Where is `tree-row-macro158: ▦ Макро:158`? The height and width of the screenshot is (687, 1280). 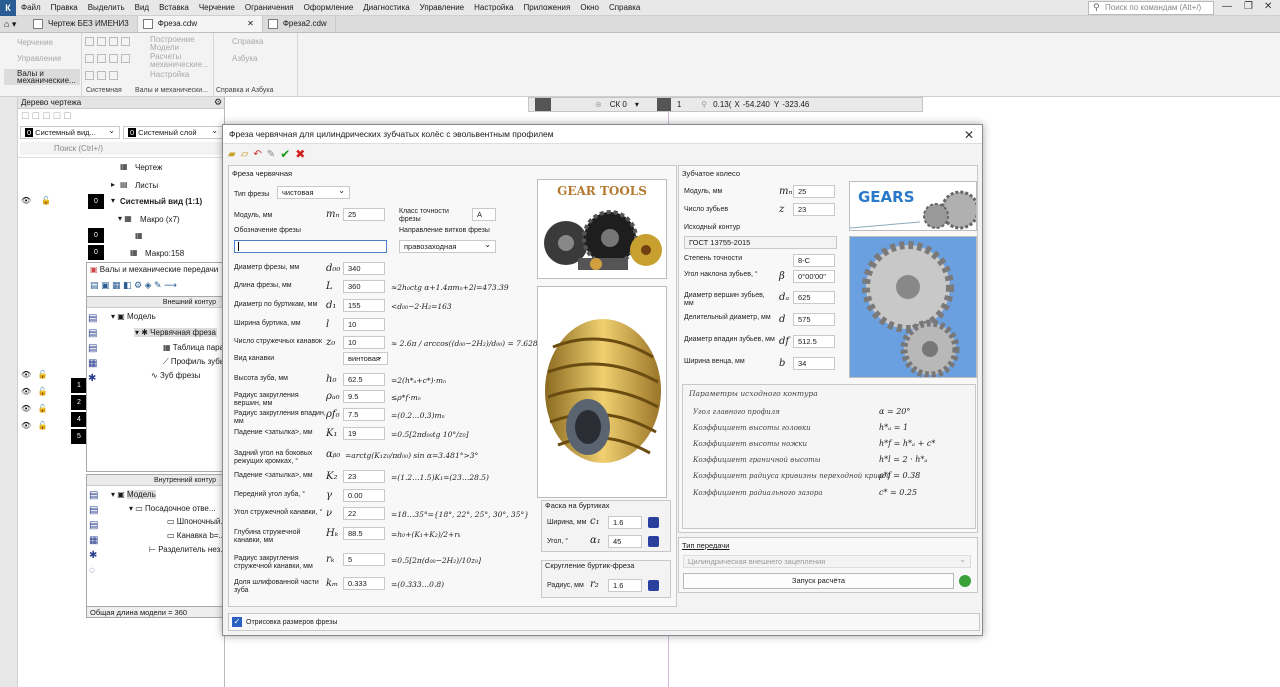 tree-row-macro158: ▦ Макро:158 is located at coordinates (121, 253).